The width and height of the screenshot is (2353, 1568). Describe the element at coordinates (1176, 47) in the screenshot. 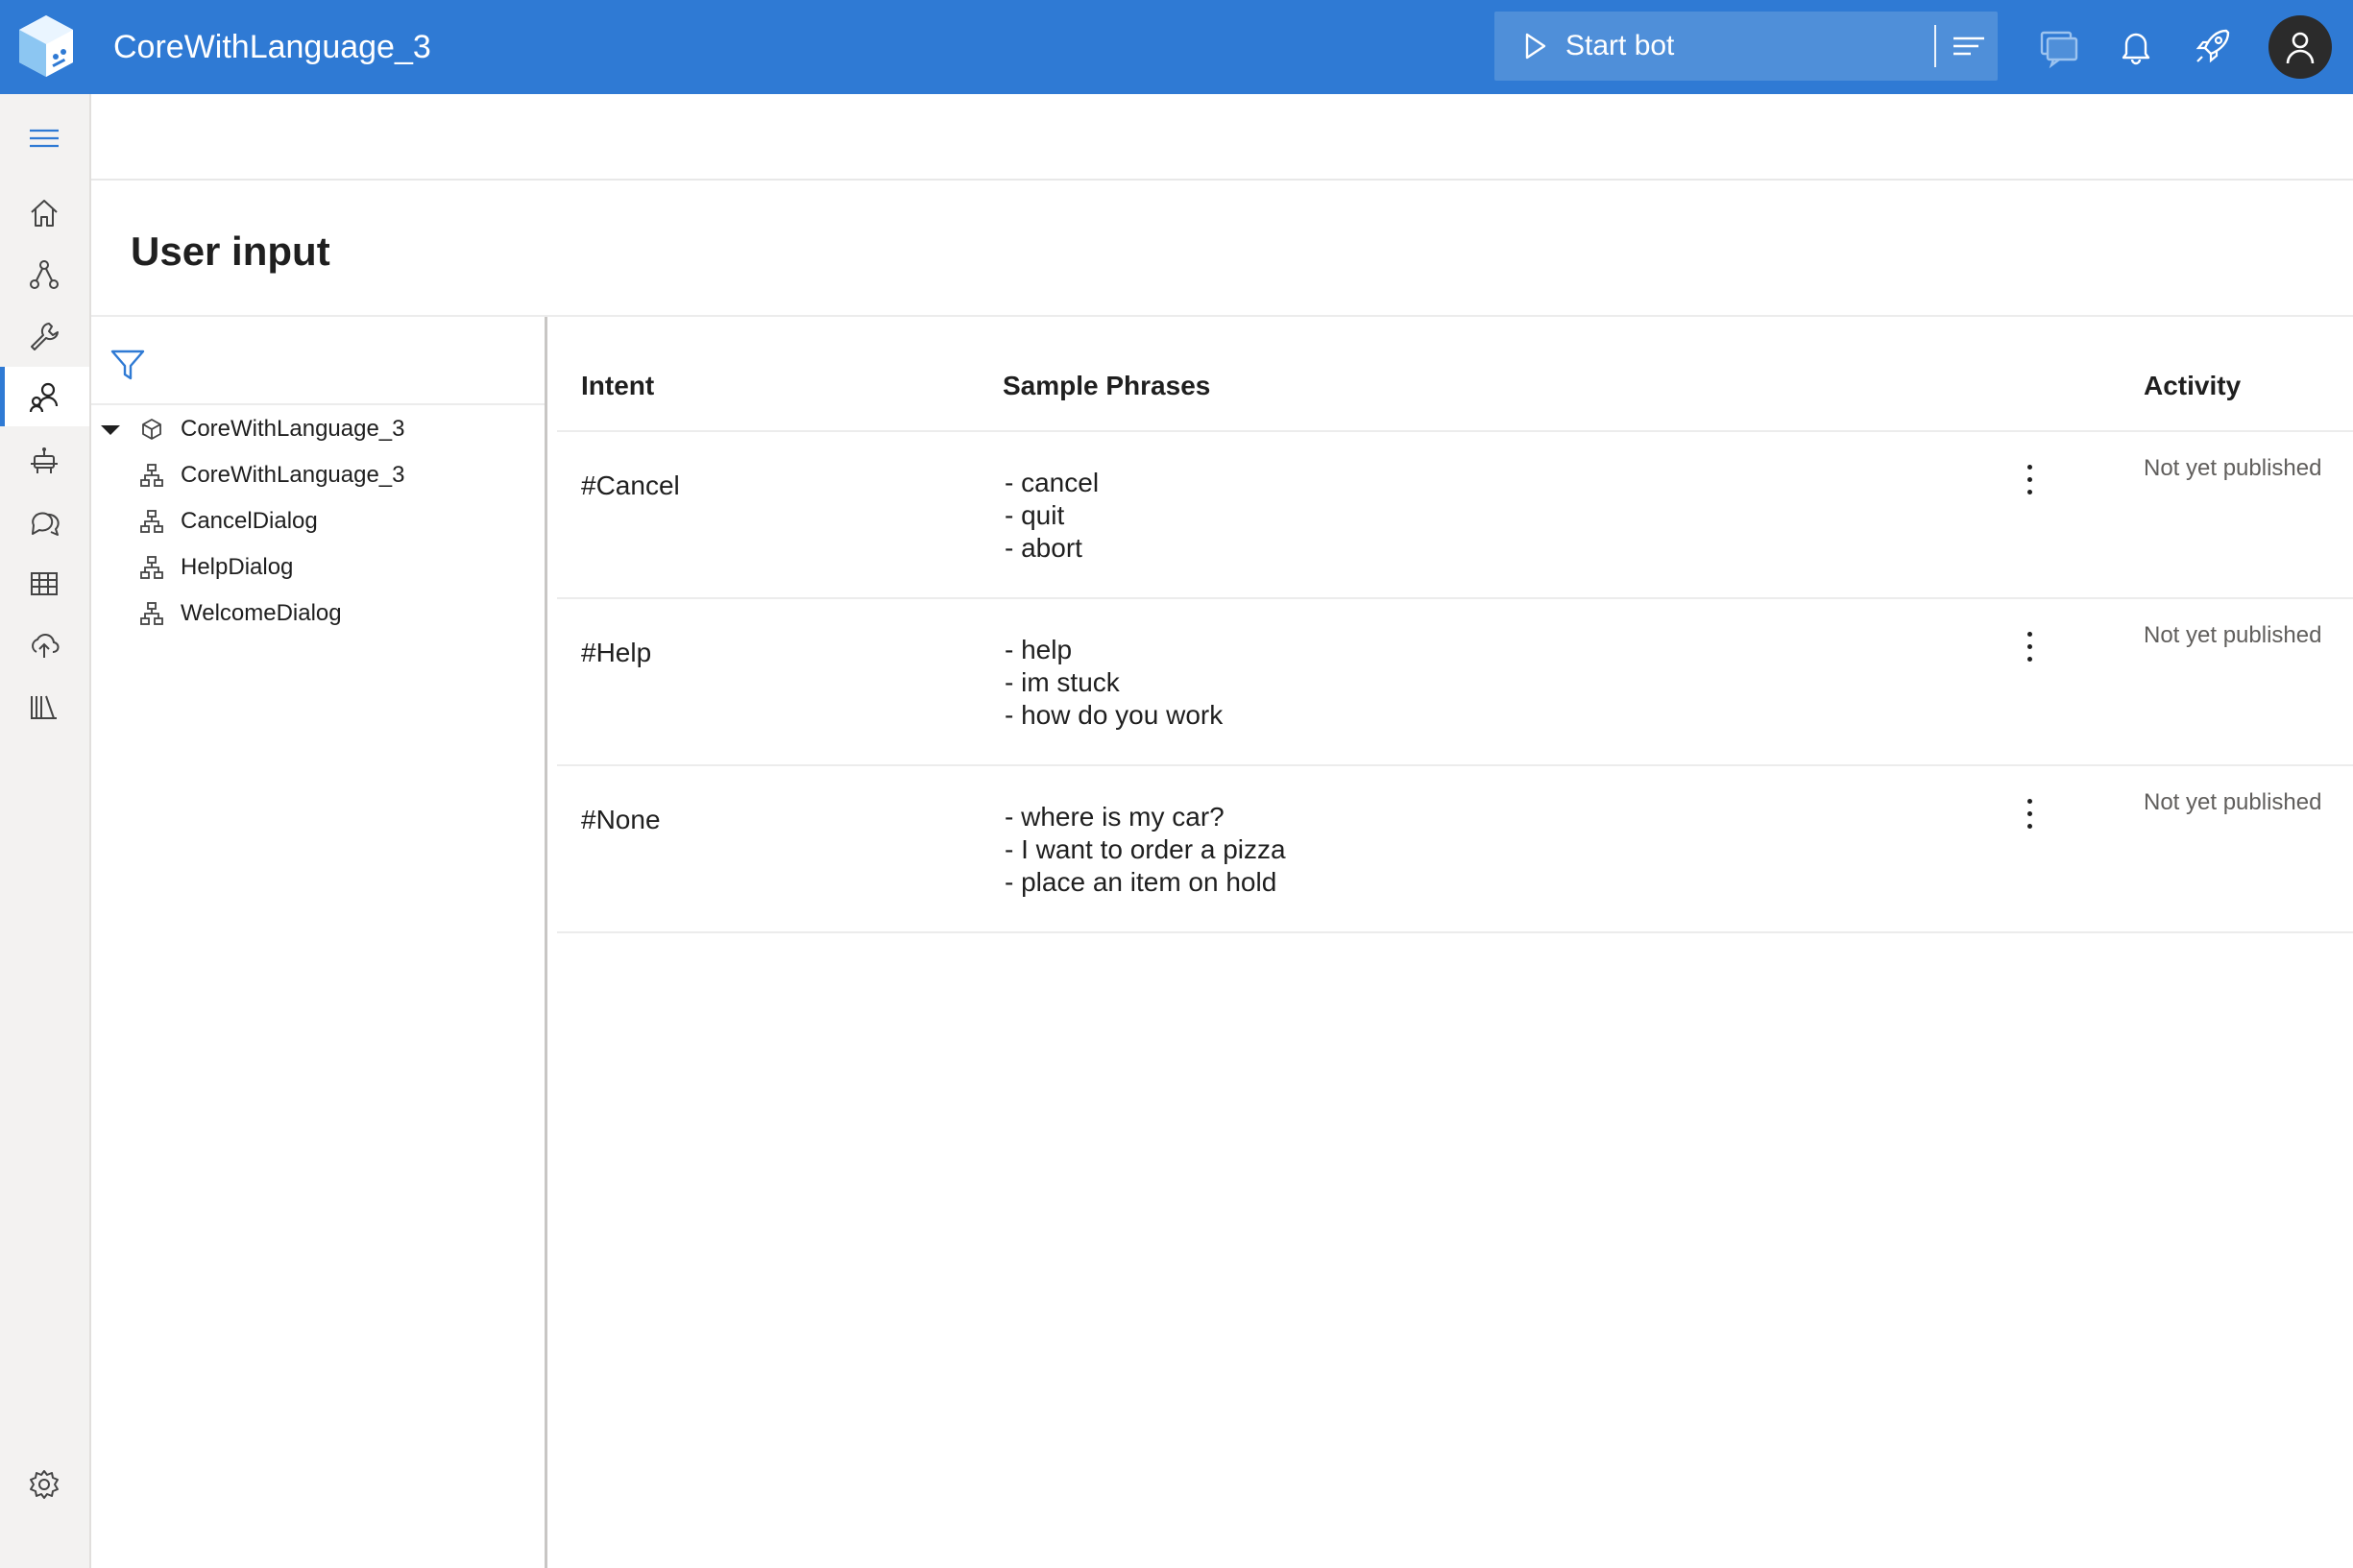

I see `top-bar: CoreWithLanguage_3 Start bot` at that location.